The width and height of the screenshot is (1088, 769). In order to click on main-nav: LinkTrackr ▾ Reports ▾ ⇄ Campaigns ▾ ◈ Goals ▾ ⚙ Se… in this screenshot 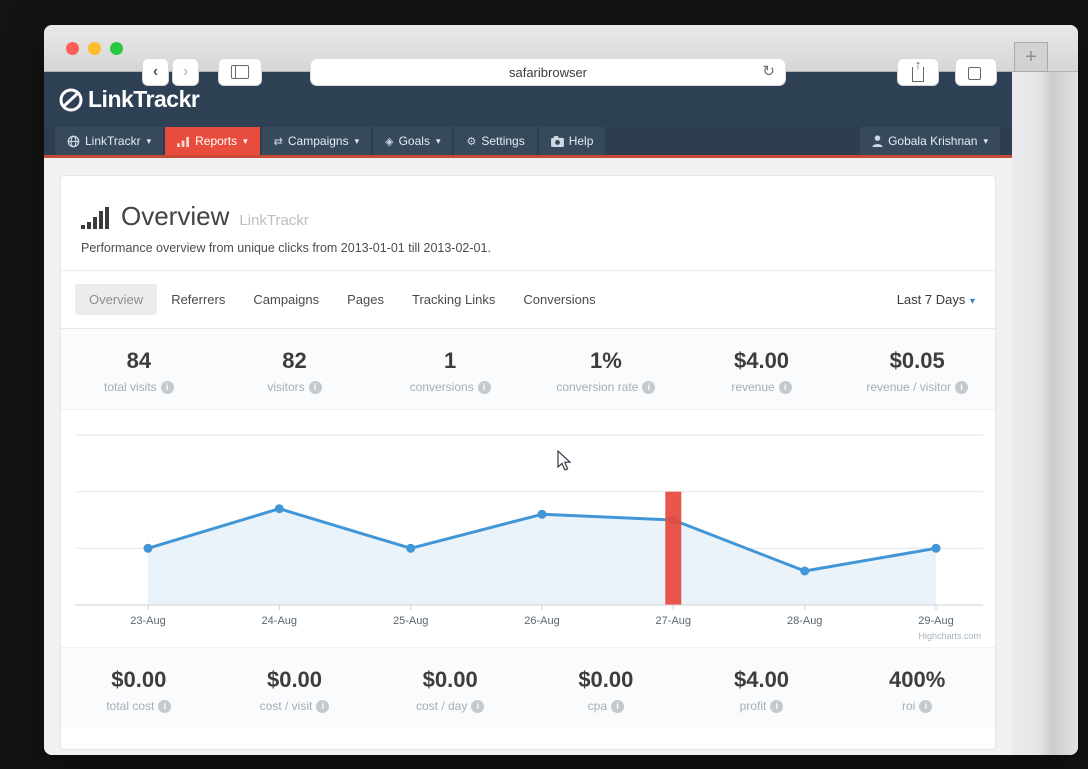, I will do `click(528, 142)`.